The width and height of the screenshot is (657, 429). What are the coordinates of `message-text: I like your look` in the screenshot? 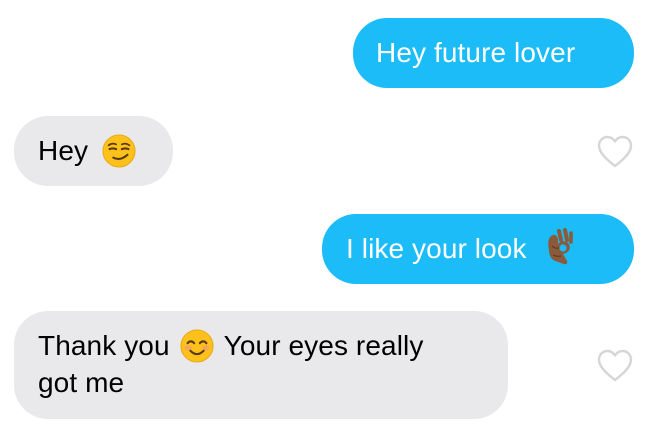 It's located at (436, 248).